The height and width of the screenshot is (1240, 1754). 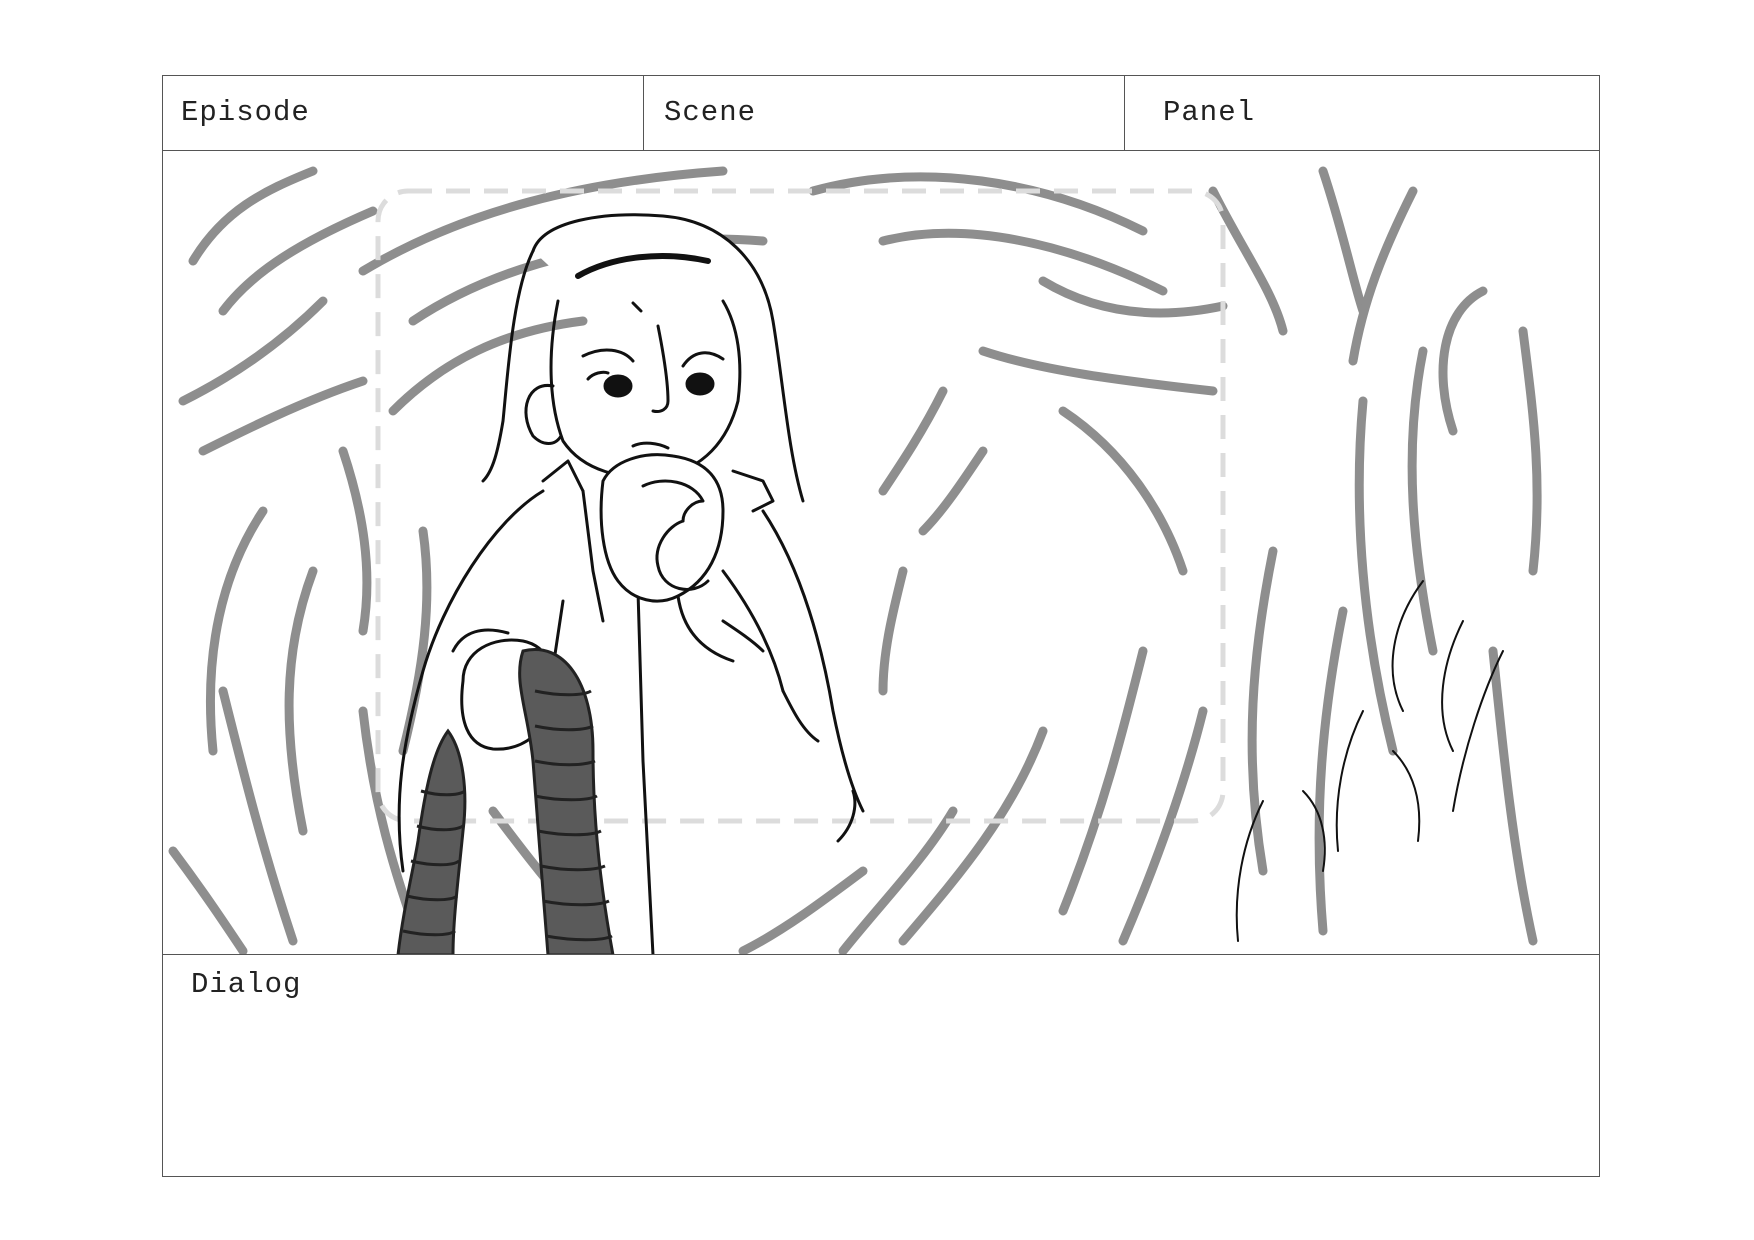 I want to click on dialog-label: Dialog, so click(x=246, y=984).